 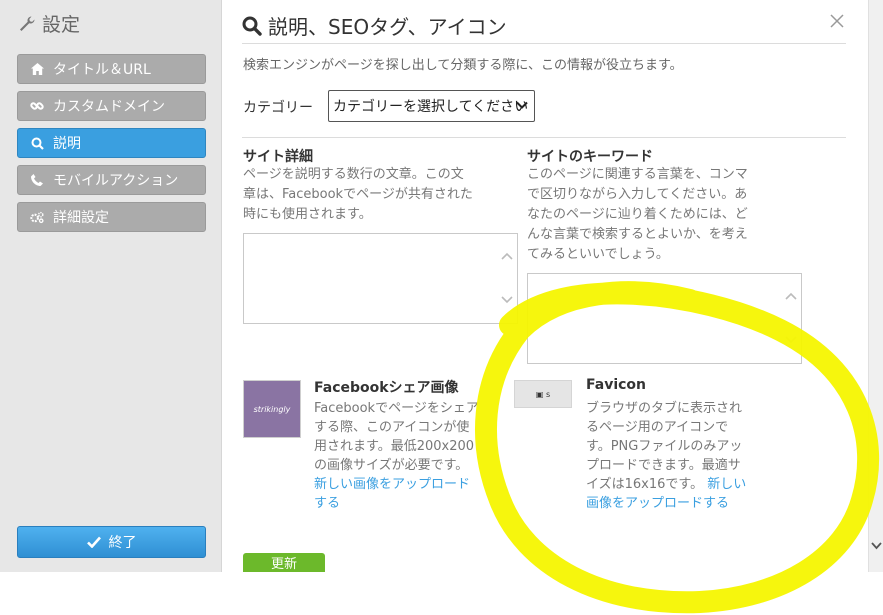 I want to click on sidebar-item-custom-domain: カスタムドメイン, so click(x=111, y=106).